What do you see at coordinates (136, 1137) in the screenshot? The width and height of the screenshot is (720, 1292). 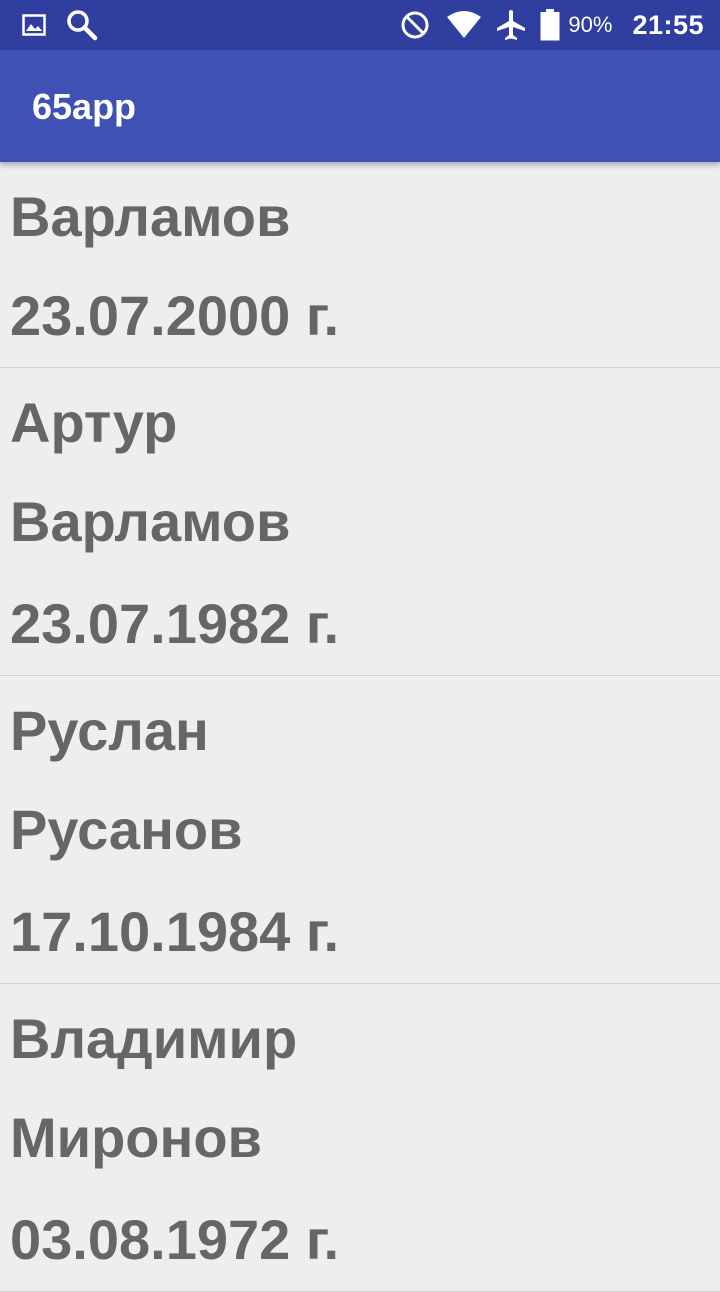 I see `item-line: Миронов` at bounding box center [136, 1137].